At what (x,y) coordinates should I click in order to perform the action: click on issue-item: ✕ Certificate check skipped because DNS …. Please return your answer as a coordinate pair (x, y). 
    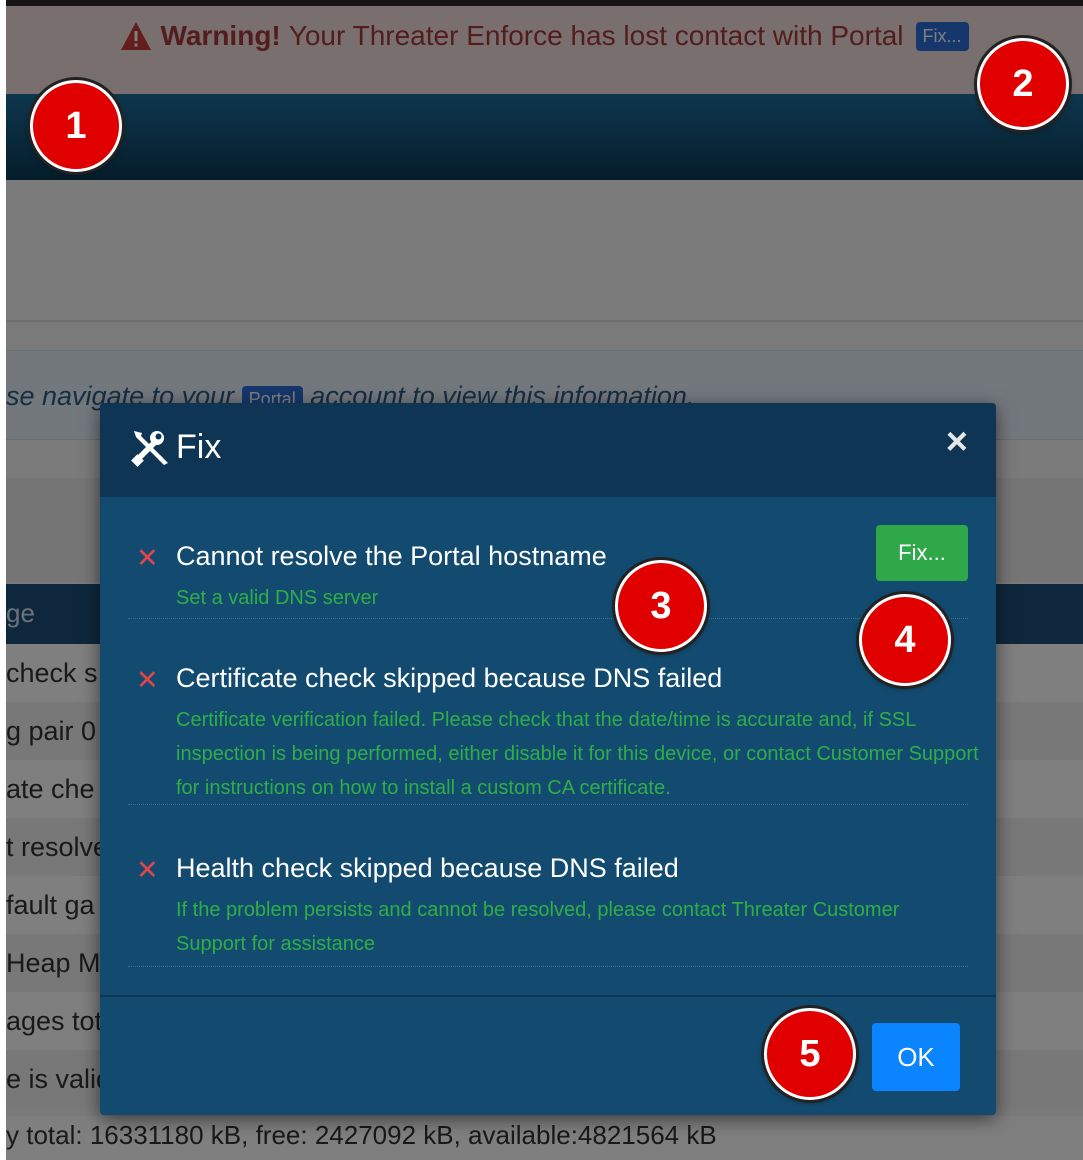
    Looking at the image, I should click on (553, 734).